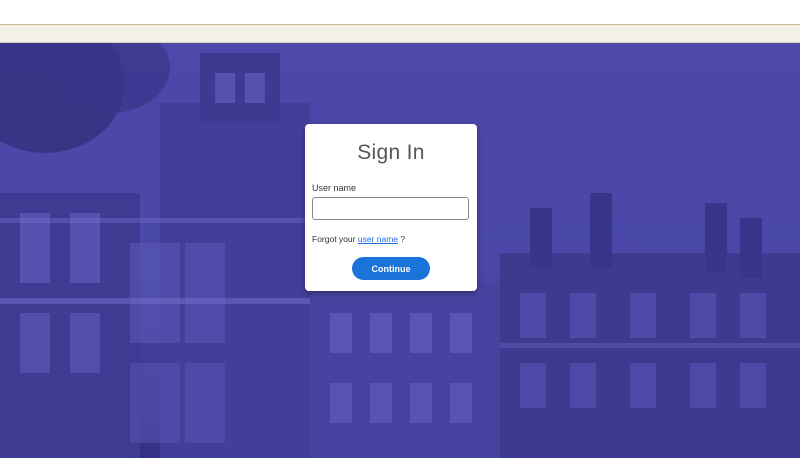 This screenshot has height=458, width=800. I want to click on continue-button: Continue, so click(391, 268).